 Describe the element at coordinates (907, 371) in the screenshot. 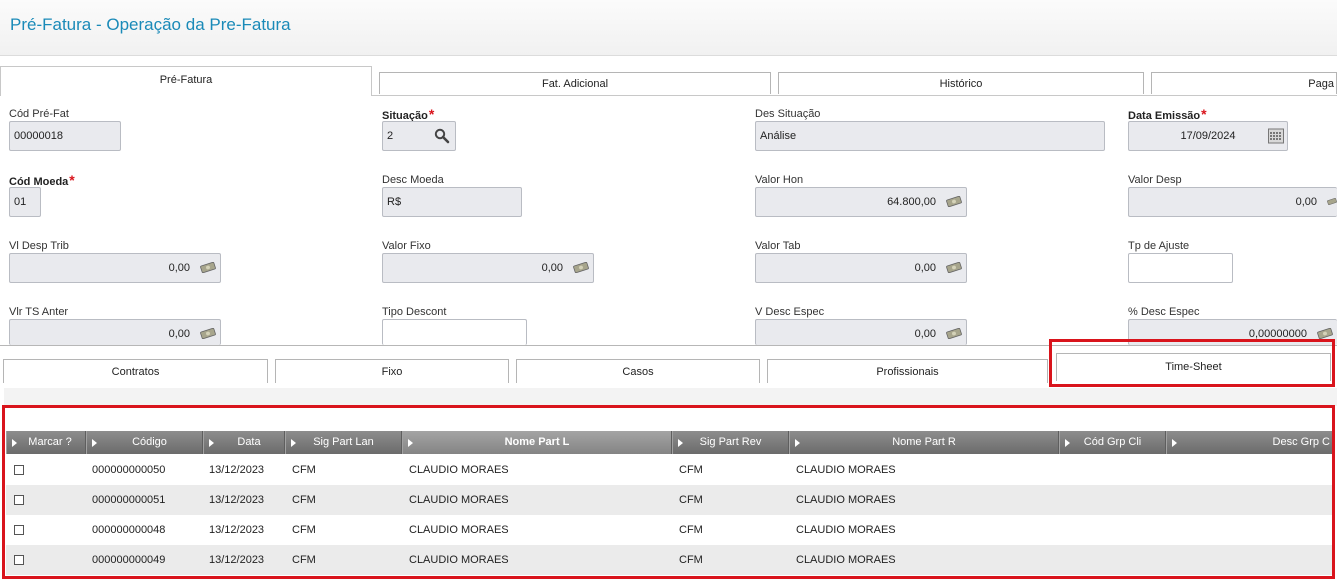

I see `tab-profissionais: Profissionais` at that location.